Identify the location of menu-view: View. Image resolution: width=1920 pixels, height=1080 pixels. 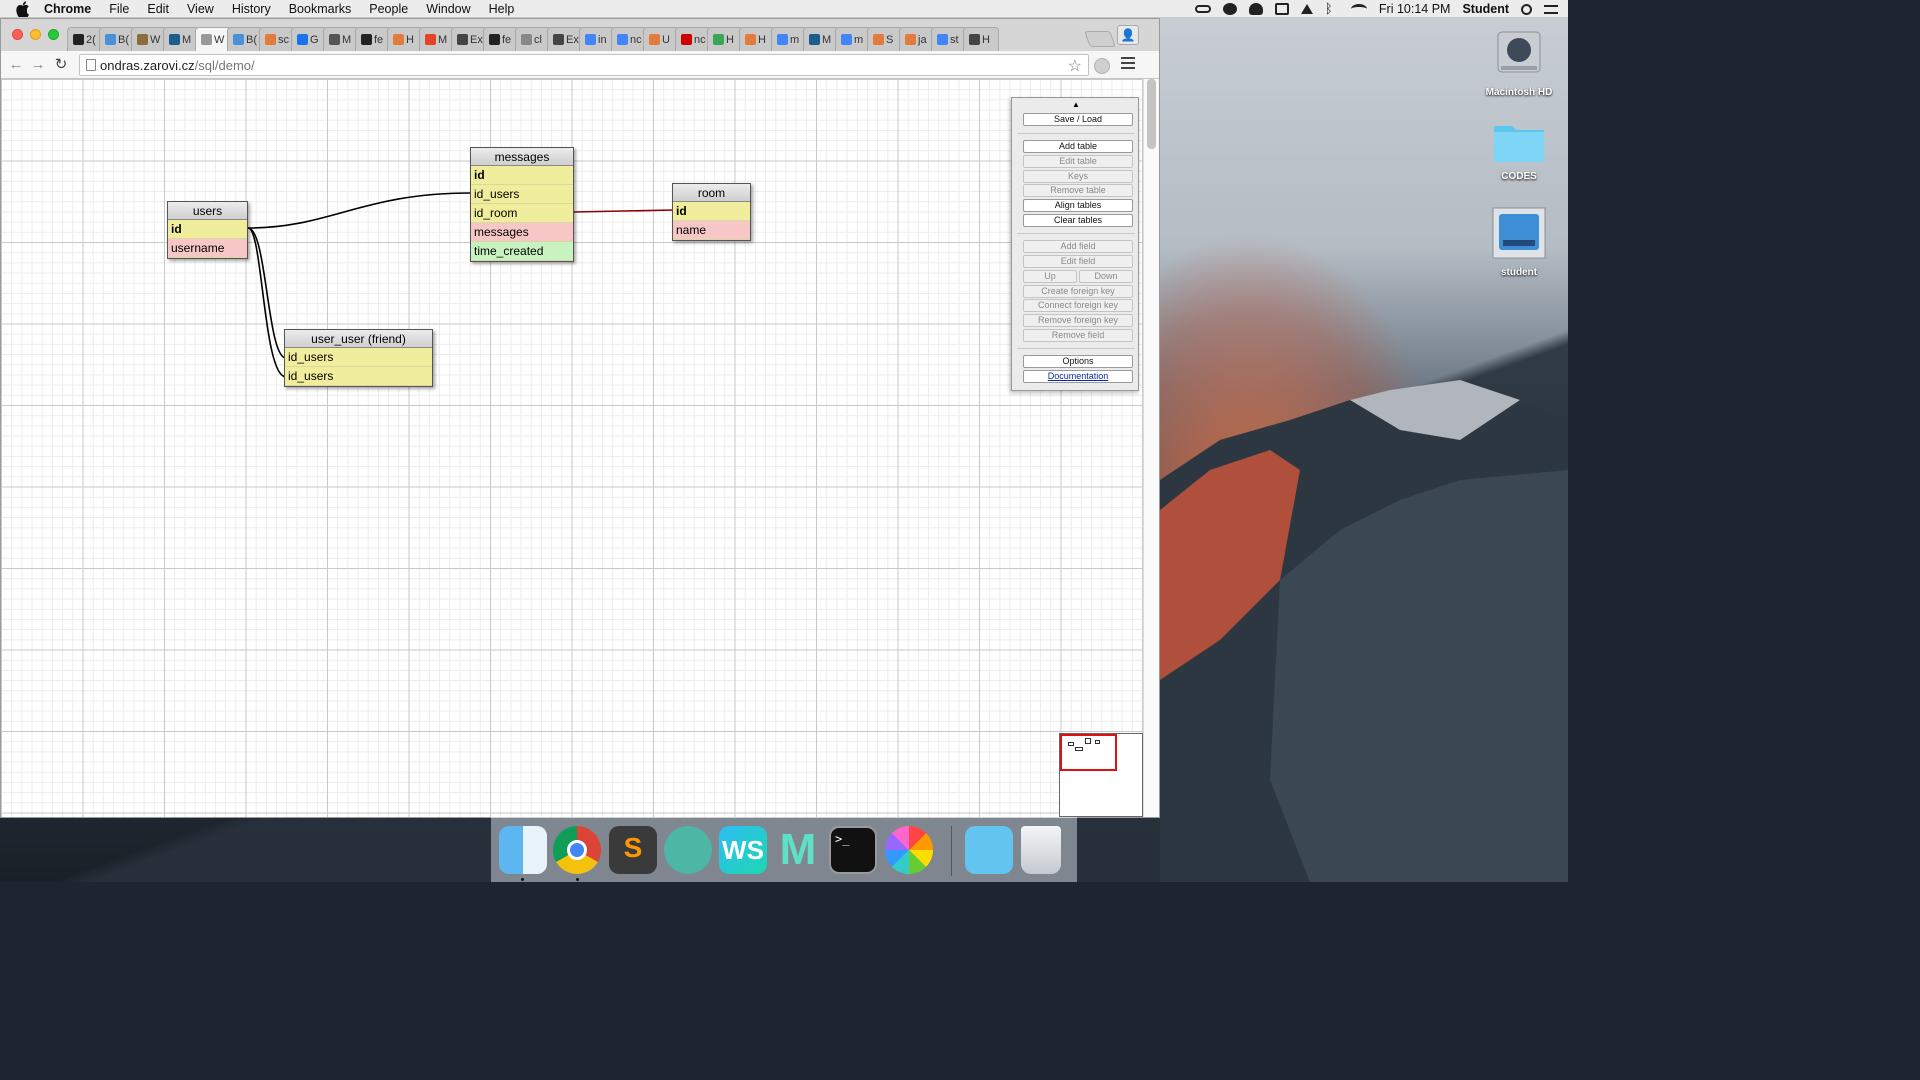
(200, 9).